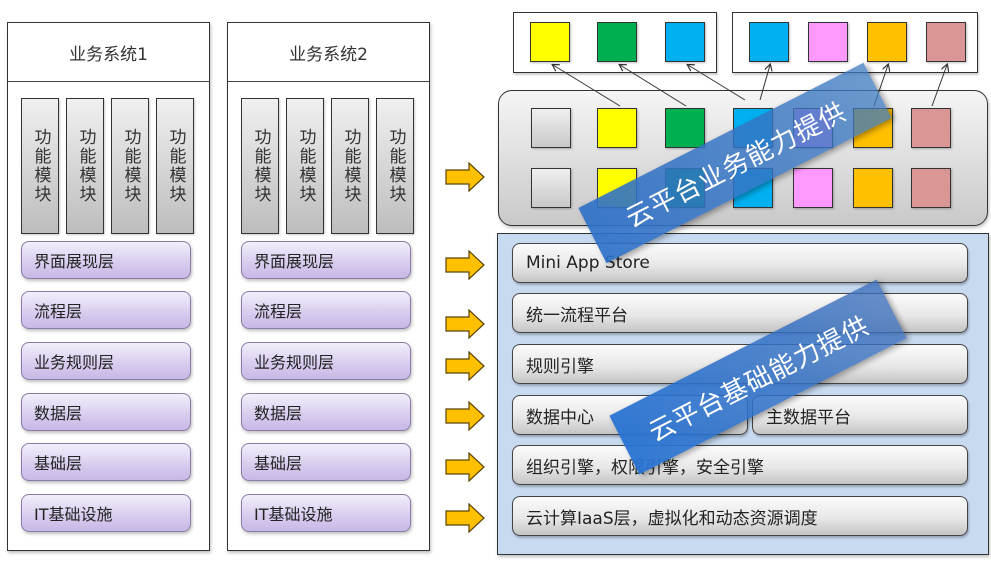 The image size is (991, 564). I want to click on bar-mini-app-store: Mini App Store, so click(740, 263).